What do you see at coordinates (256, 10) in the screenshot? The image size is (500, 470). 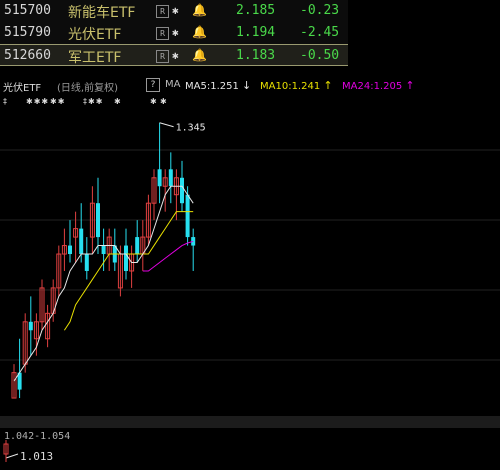 I see `stock-price: 2.185` at bounding box center [256, 10].